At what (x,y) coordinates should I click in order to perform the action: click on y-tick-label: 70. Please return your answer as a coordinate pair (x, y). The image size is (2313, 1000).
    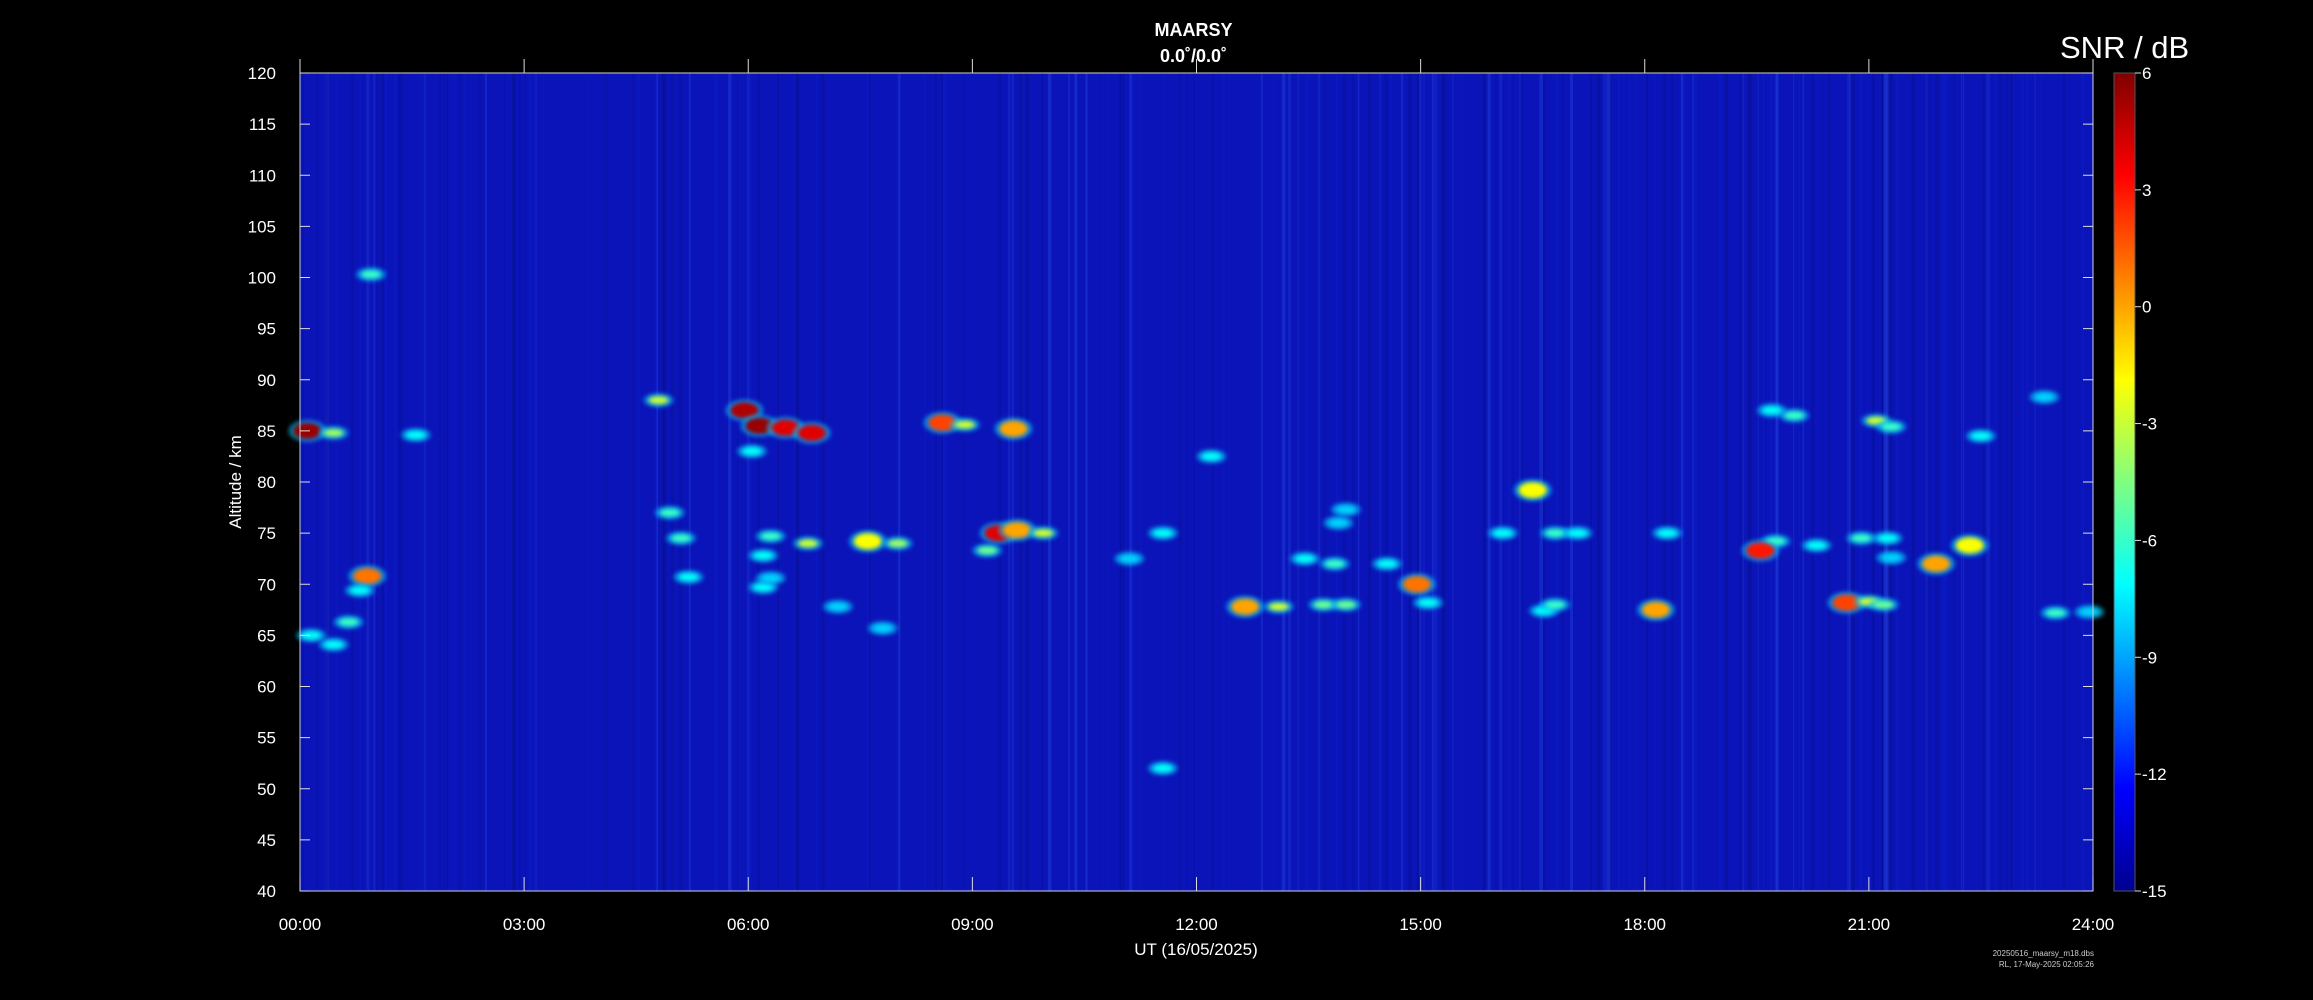
    Looking at the image, I should click on (266, 584).